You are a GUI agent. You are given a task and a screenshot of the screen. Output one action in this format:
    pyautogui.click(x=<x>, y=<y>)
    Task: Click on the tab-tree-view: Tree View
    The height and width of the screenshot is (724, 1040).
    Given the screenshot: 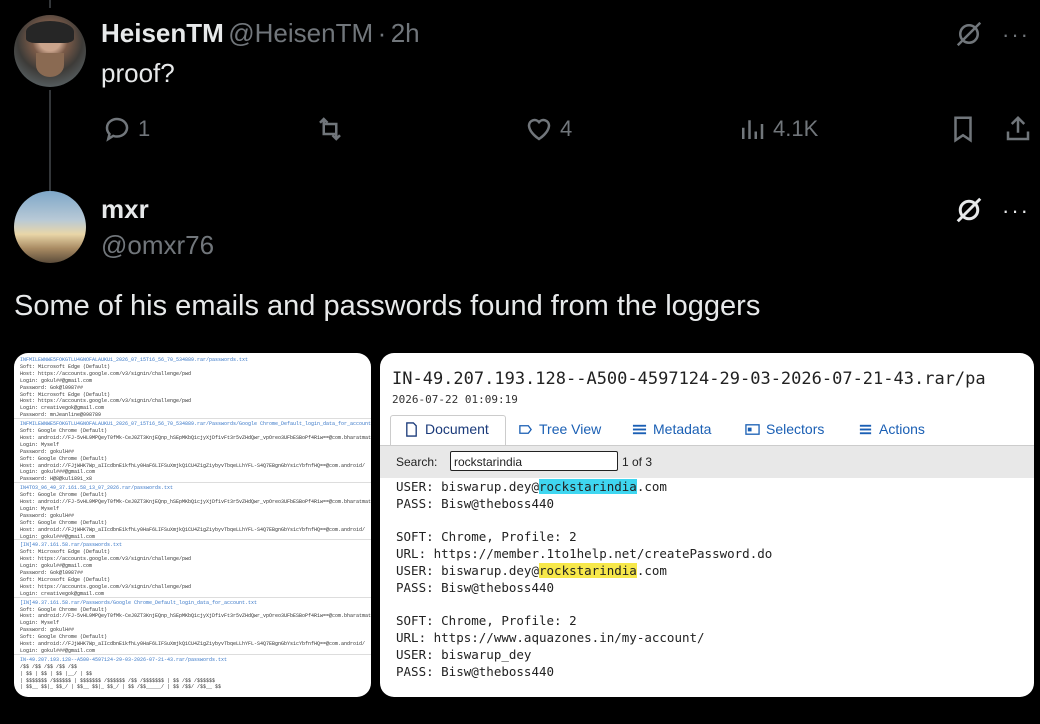 What is the action you would take?
    pyautogui.click(x=559, y=429)
    